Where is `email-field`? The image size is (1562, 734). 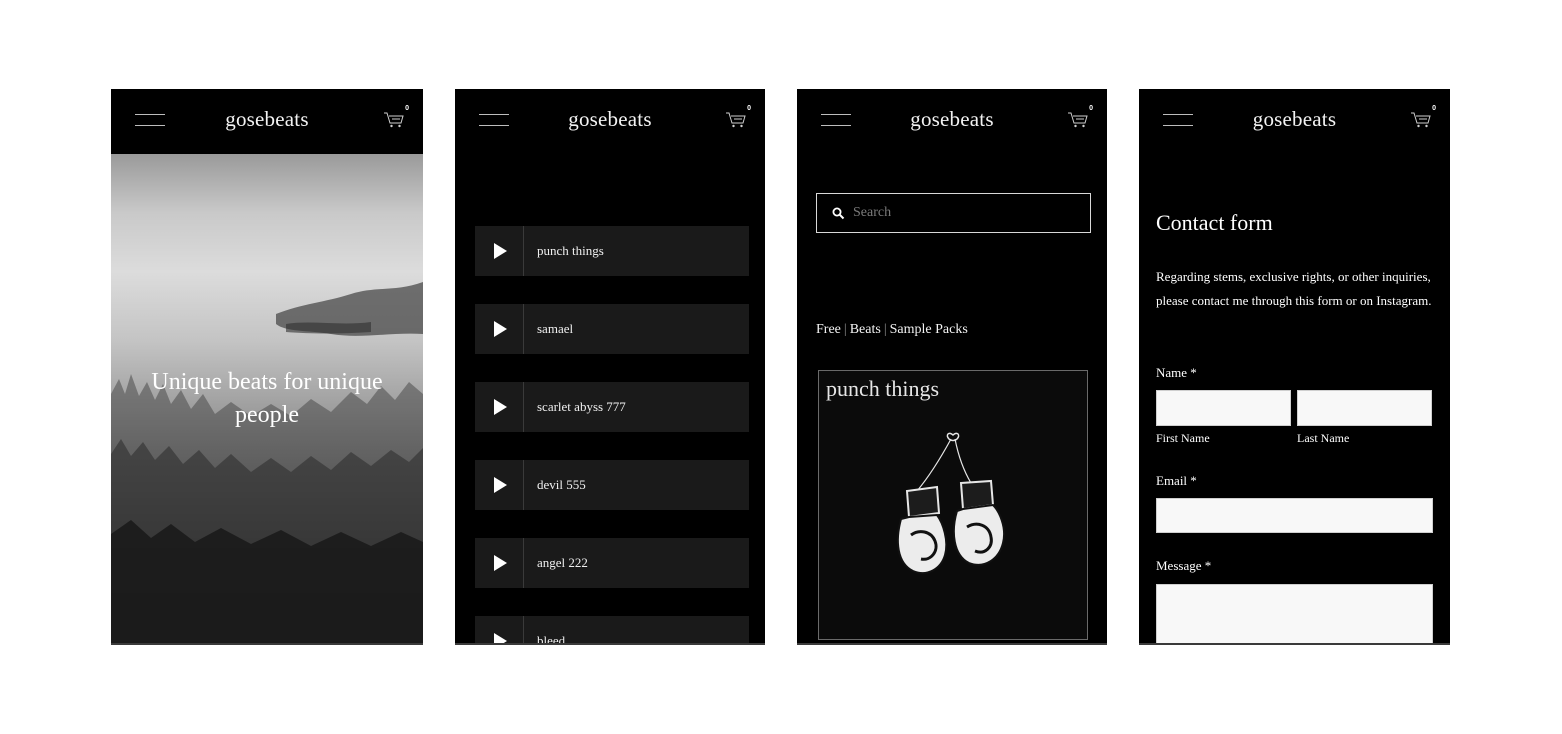 email-field is located at coordinates (1294, 515).